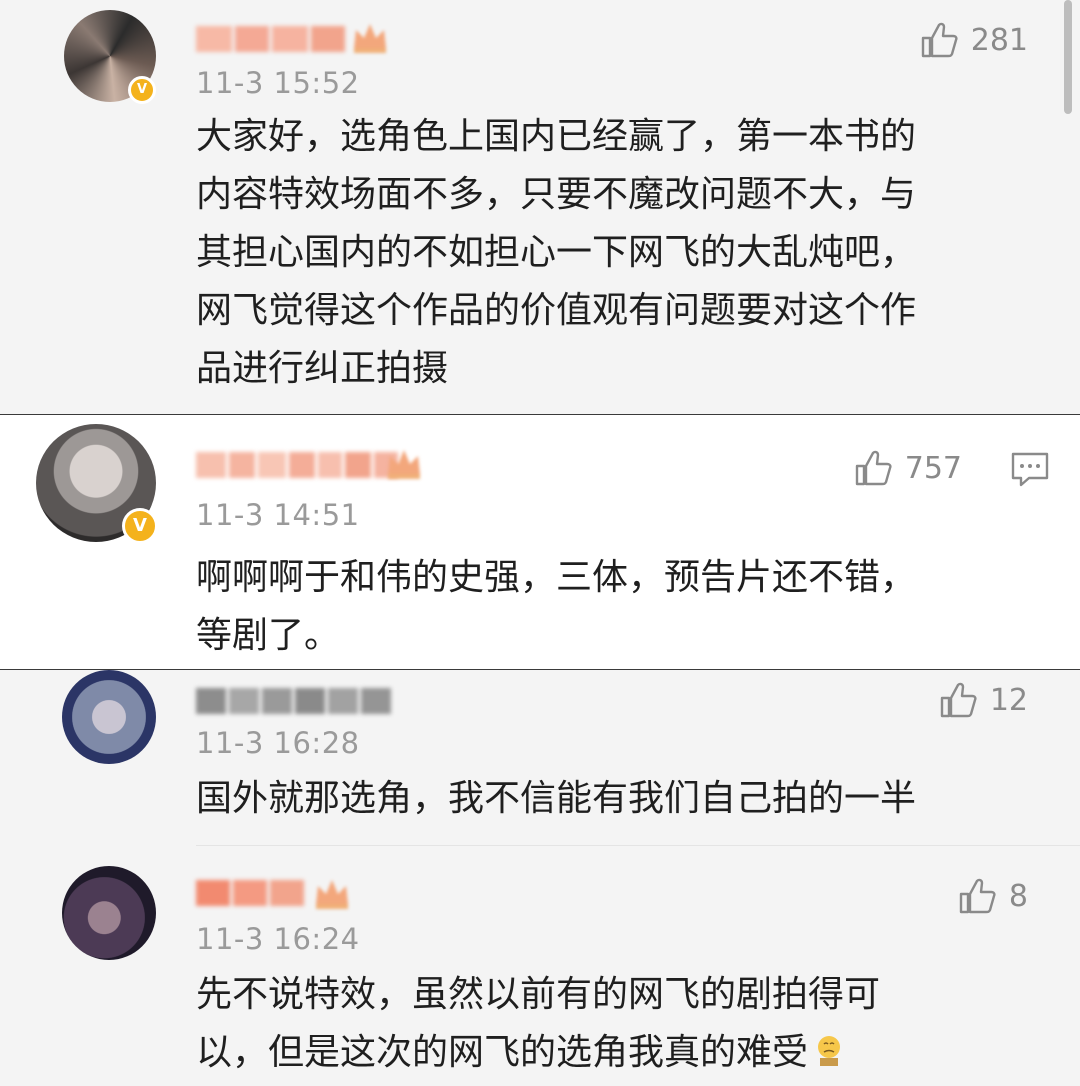 The height and width of the screenshot is (1086, 1080). What do you see at coordinates (999, 40) in the screenshot?
I see `like-count: 281` at bounding box center [999, 40].